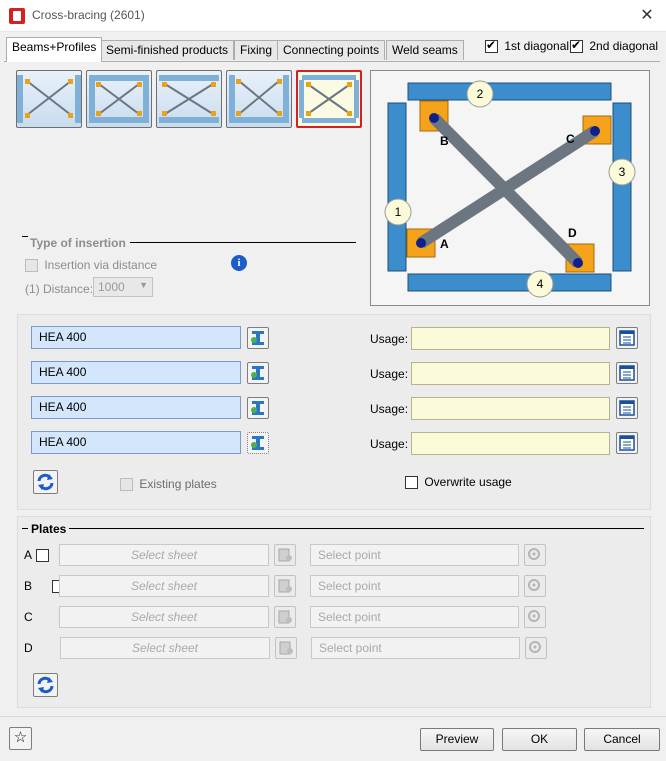  What do you see at coordinates (285, 555) in the screenshot?
I see `plate-a-sheet-button` at bounding box center [285, 555].